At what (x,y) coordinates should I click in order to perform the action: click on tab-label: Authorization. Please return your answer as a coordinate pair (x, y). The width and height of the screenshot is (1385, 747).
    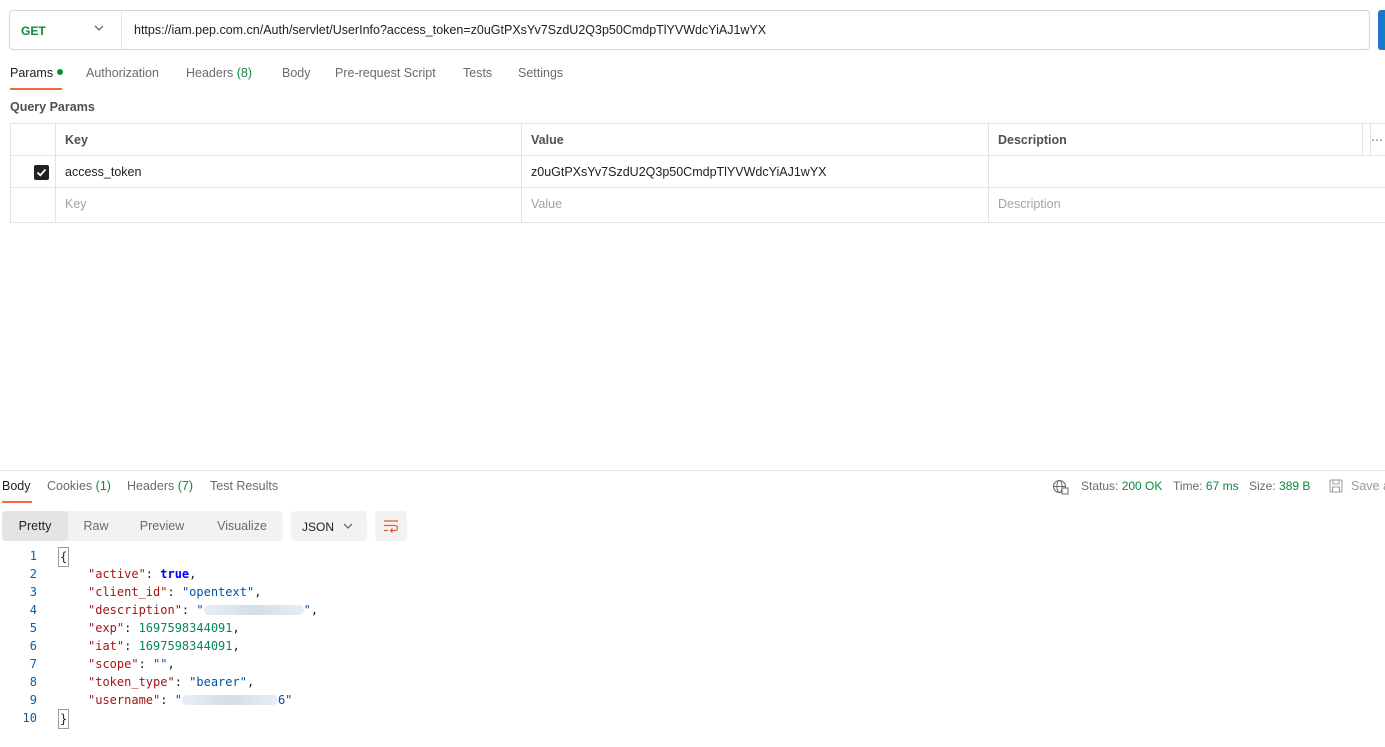
    Looking at the image, I should click on (122, 73).